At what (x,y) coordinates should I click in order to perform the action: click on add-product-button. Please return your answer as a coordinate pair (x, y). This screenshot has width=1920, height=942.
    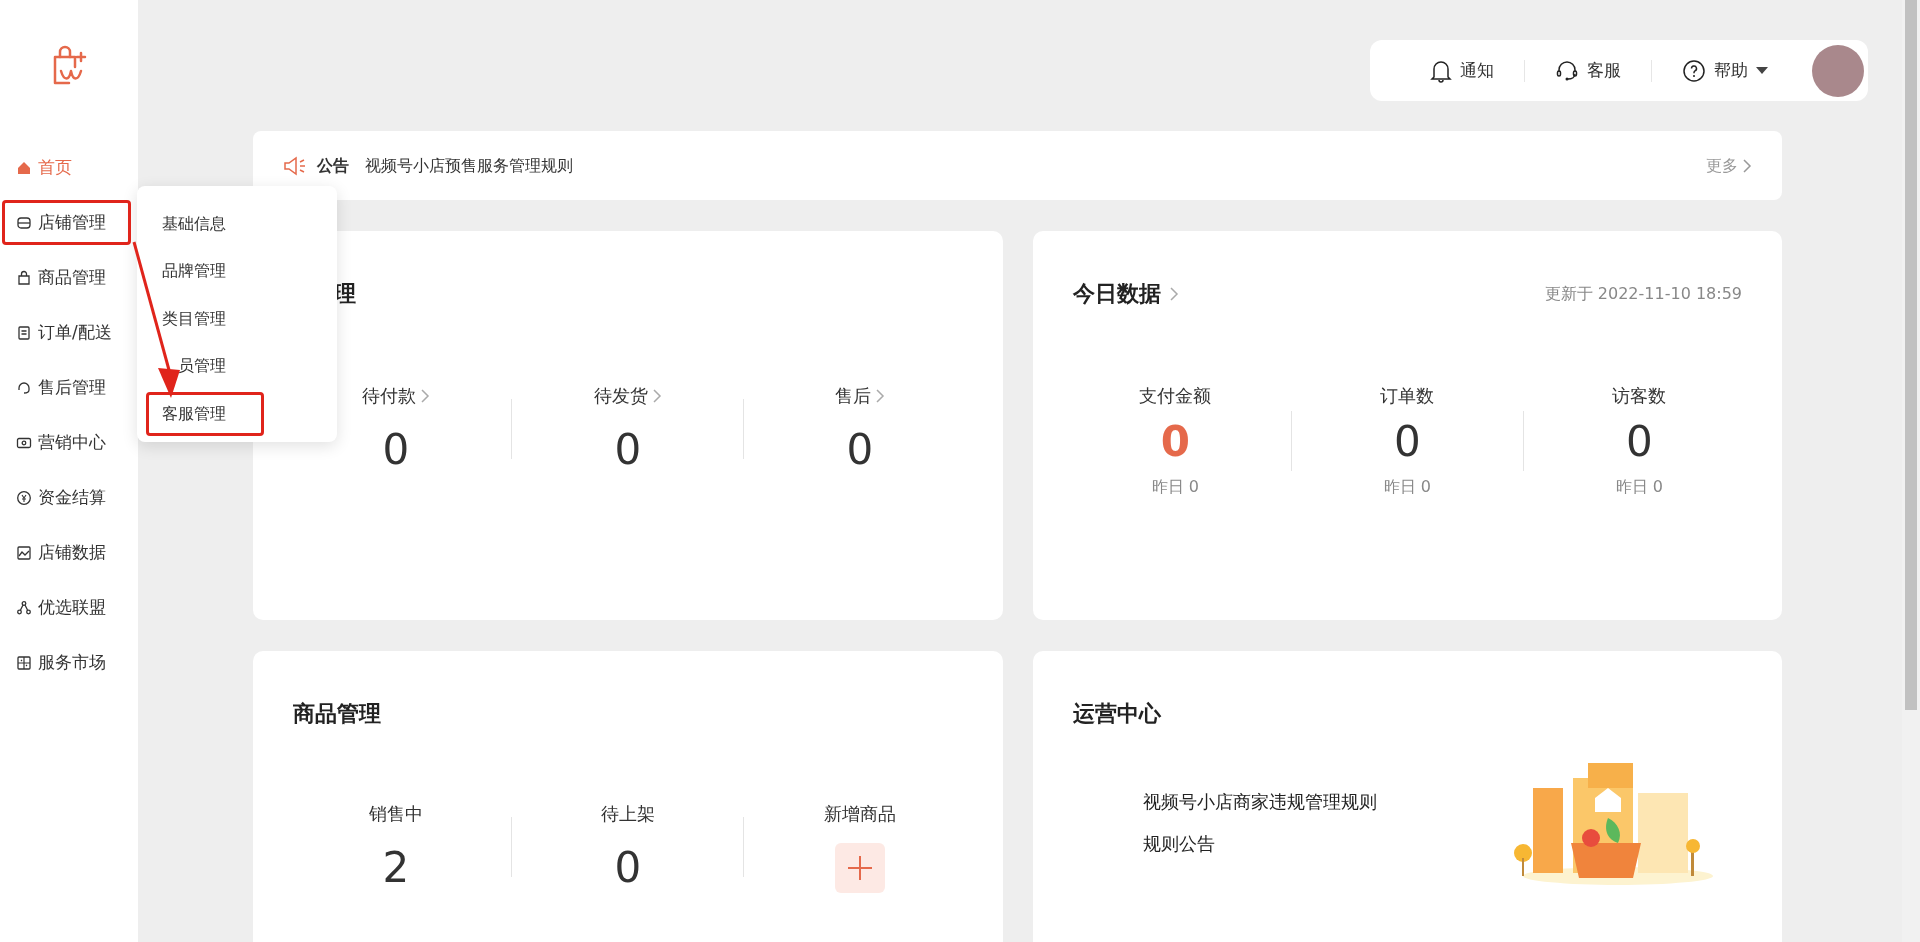
    Looking at the image, I should click on (859, 868).